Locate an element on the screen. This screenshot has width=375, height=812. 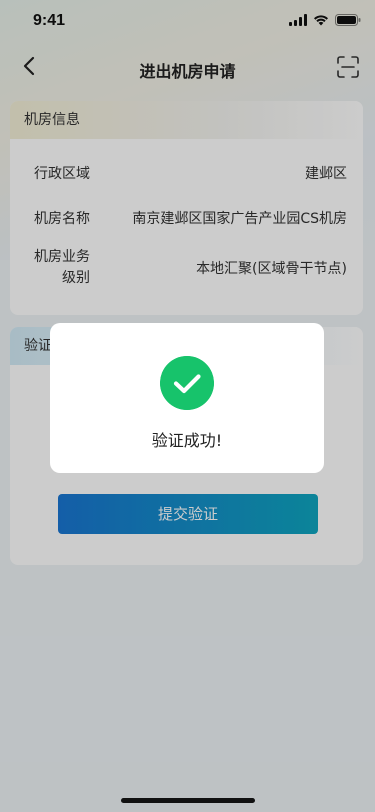
success-dialog: 验证成功! is located at coordinates (187, 398).